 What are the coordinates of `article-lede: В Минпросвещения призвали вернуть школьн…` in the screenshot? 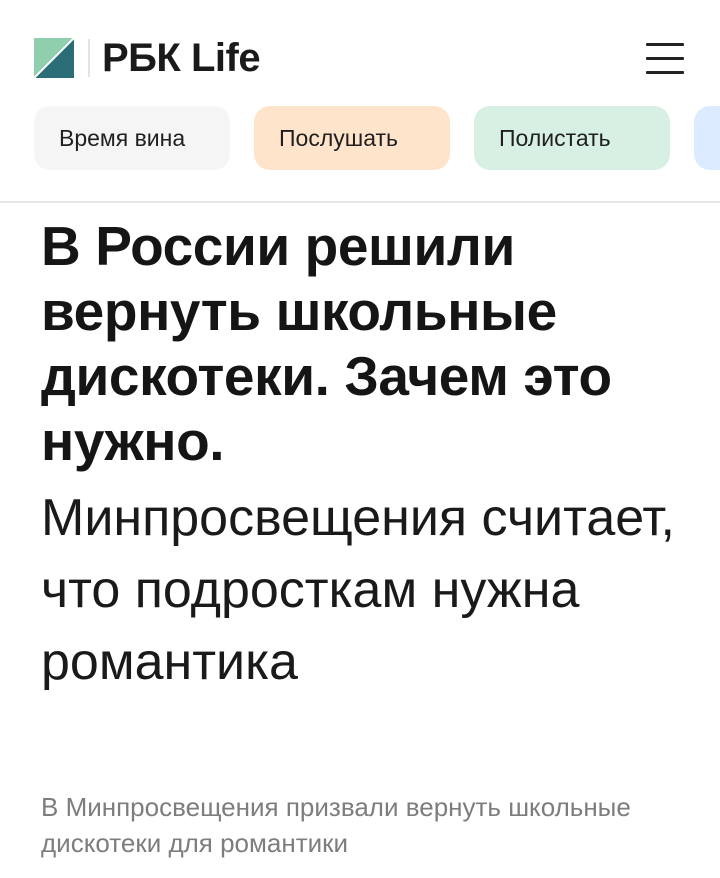 It's located at (336, 825).